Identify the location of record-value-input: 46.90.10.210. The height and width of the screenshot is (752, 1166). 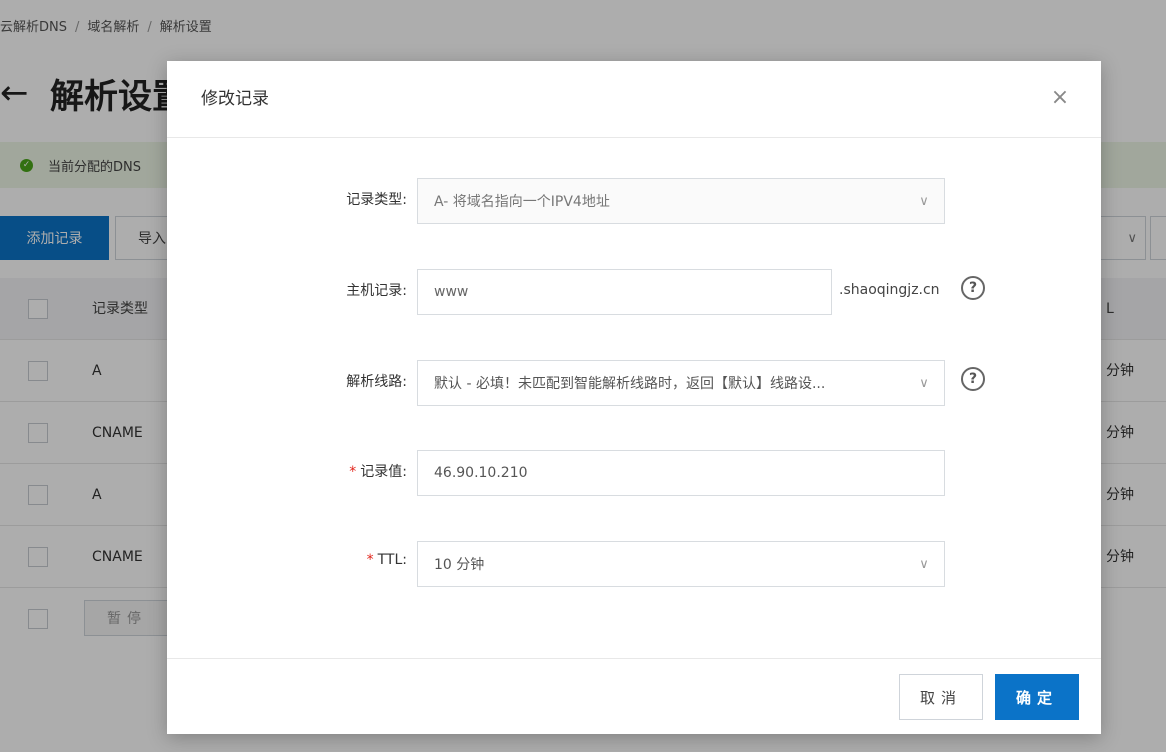
(681, 473).